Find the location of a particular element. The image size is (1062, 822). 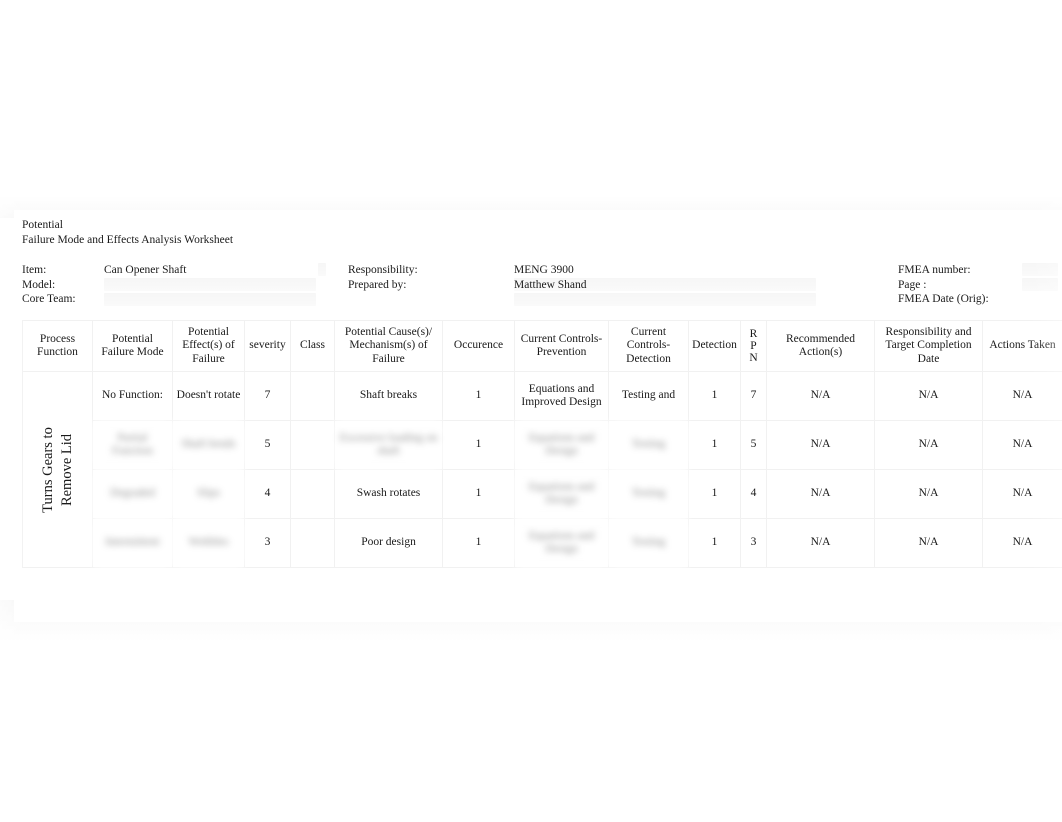

core-team-value is located at coordinates (209, 299).